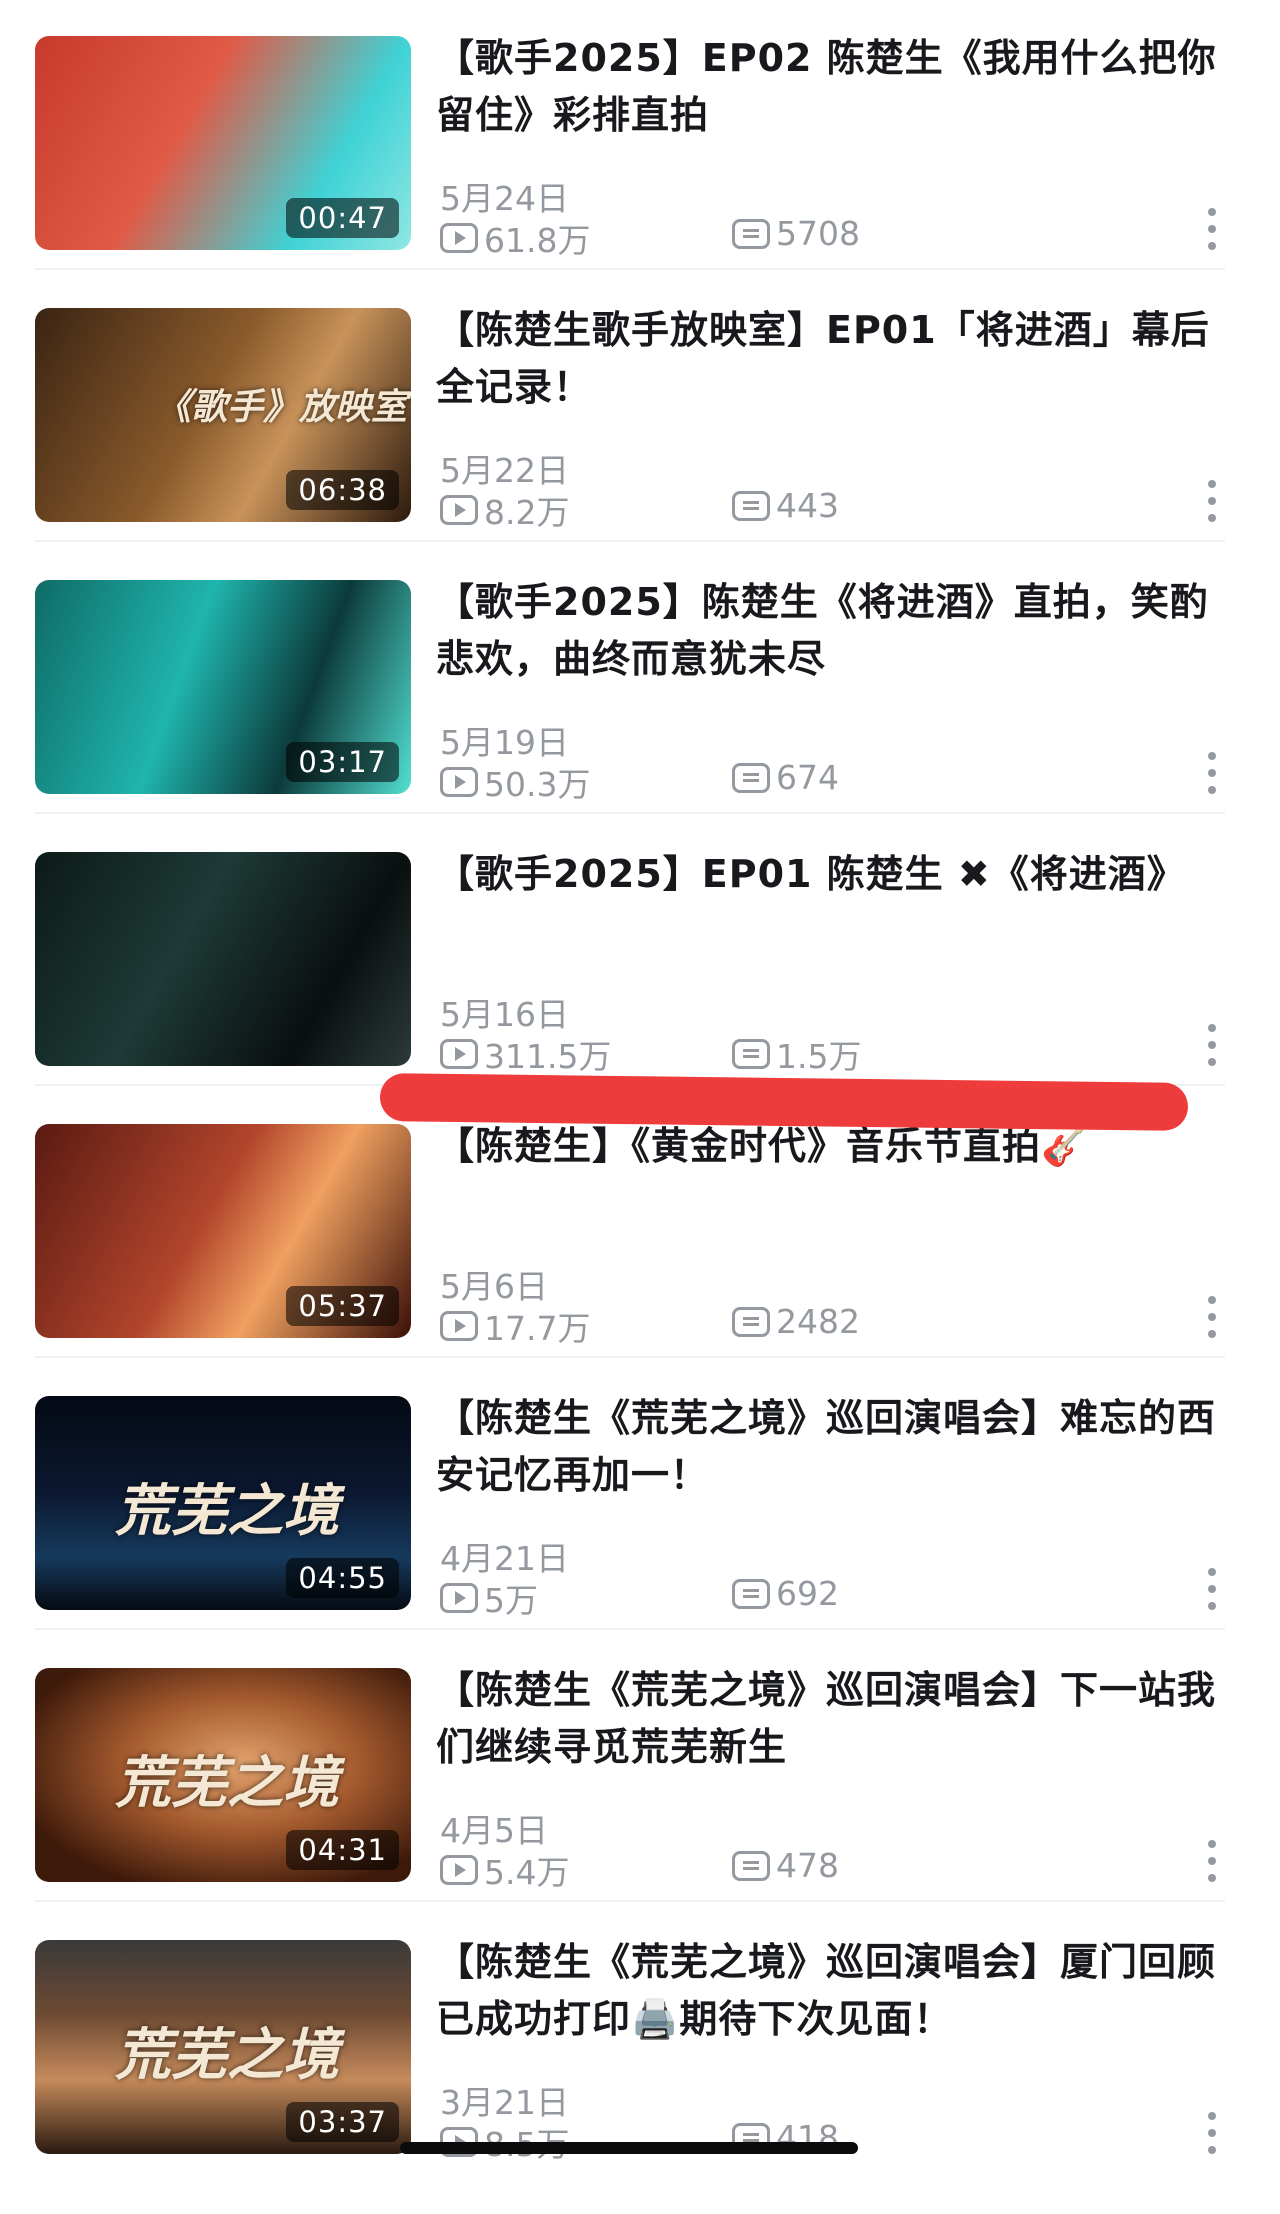 The height and width of the screenshot is (2214, 1280). I want to click on comment-count: 674, so click(785, 777).